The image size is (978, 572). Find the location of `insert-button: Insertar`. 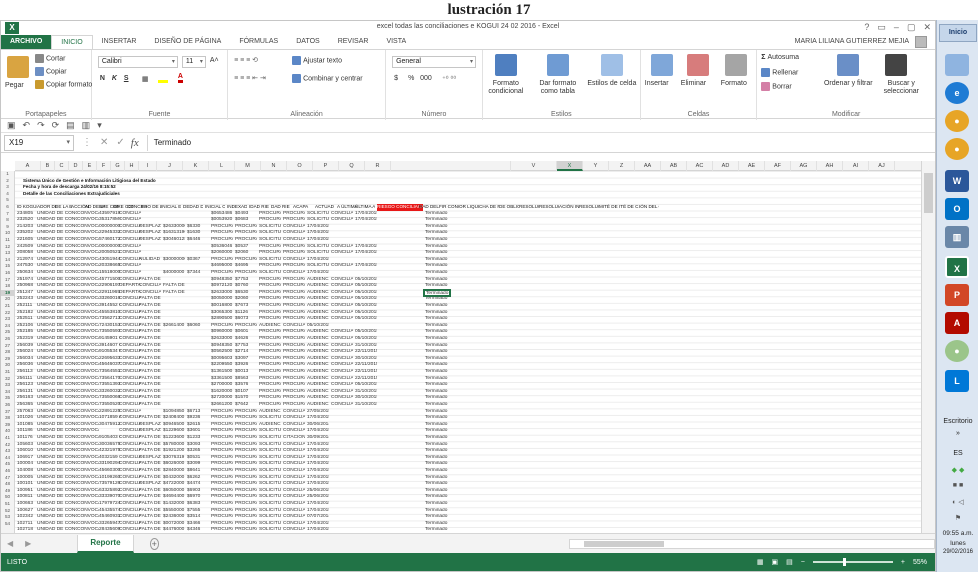

insert-button: Insertar is located at coordinates (657, 83).